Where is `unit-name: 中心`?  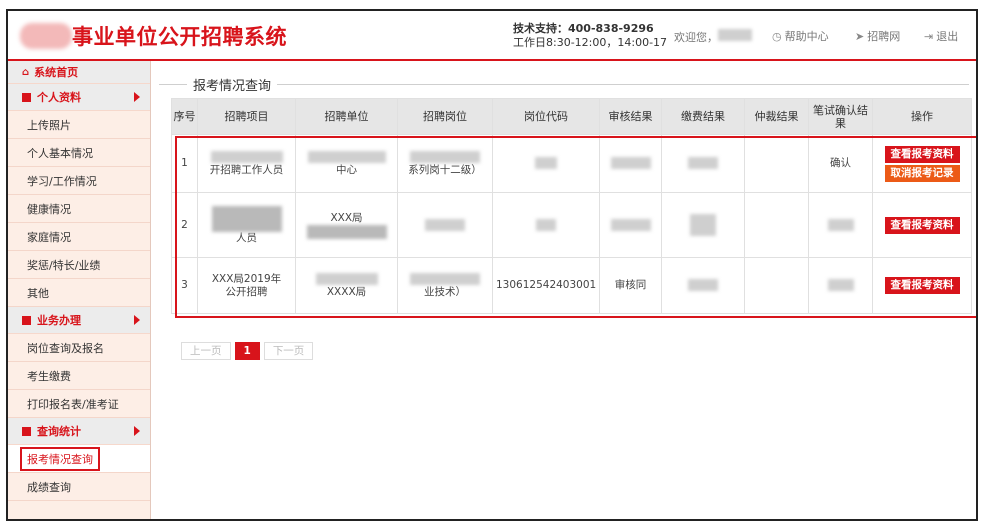
unit-name: 中心 is located at coordinates (346, 169).